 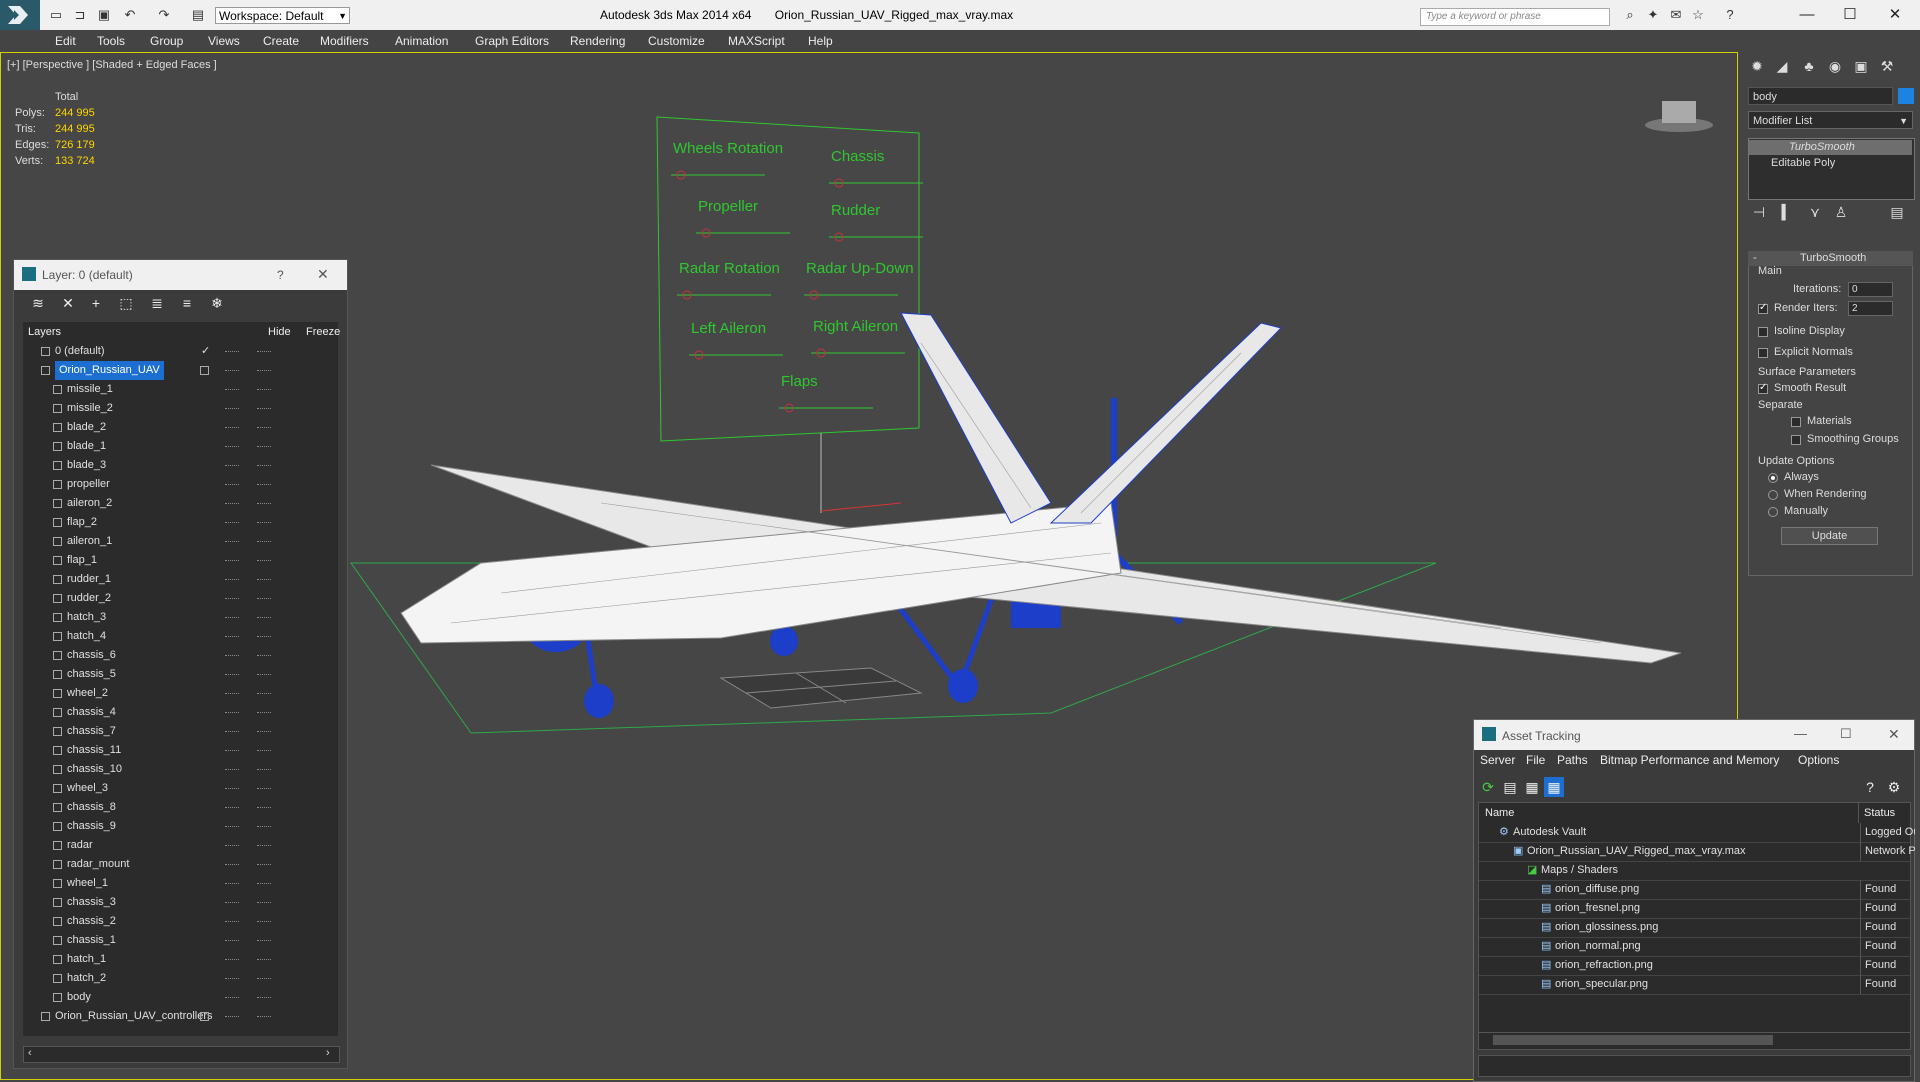 What do you see at coordinates (1829, 536) in the screenshot?
I see `update-button: Update` at bounding box center [1829, 536].